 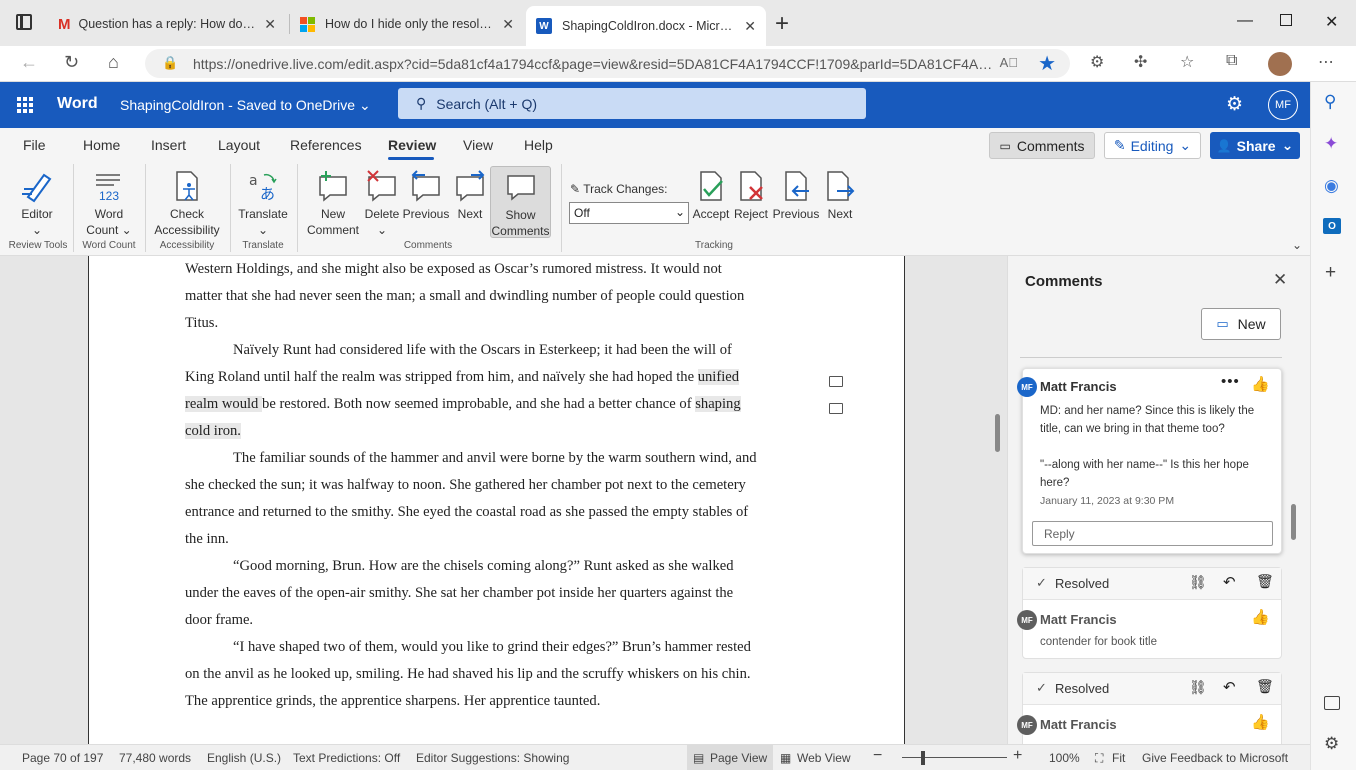 I want to click on refresh-icon: ↻, so click(x=71, y=62).